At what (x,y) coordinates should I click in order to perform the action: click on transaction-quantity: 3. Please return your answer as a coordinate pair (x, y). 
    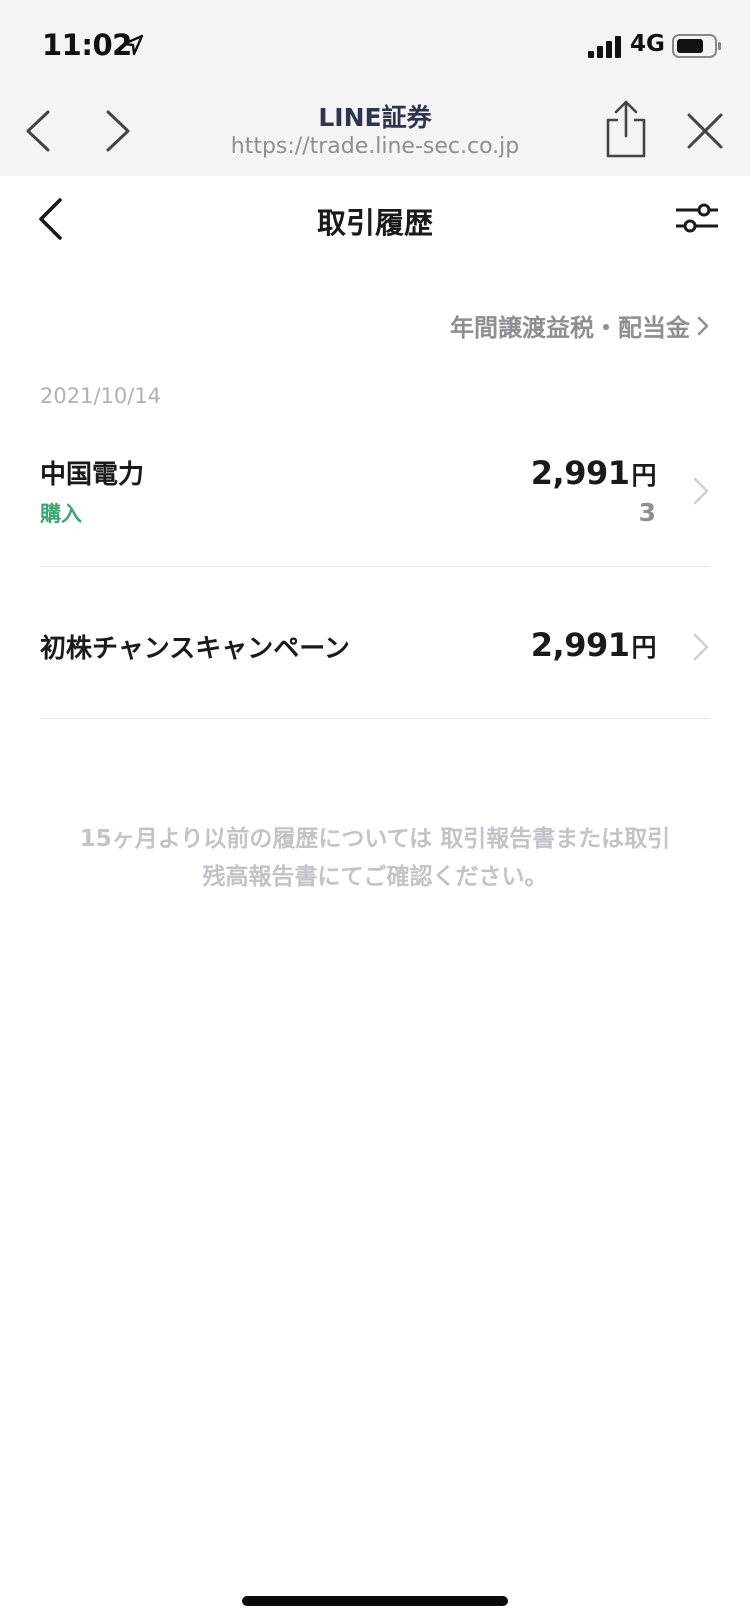
    Looking at the image, I should click on (647, 512).